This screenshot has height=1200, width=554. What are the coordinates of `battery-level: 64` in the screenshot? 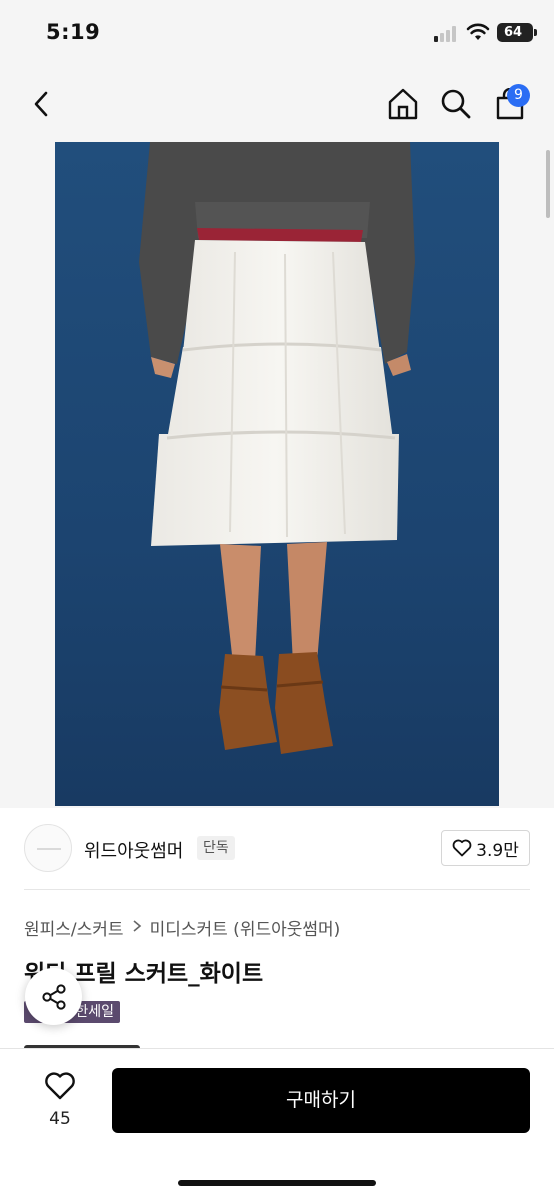 It's located at (513, 32).